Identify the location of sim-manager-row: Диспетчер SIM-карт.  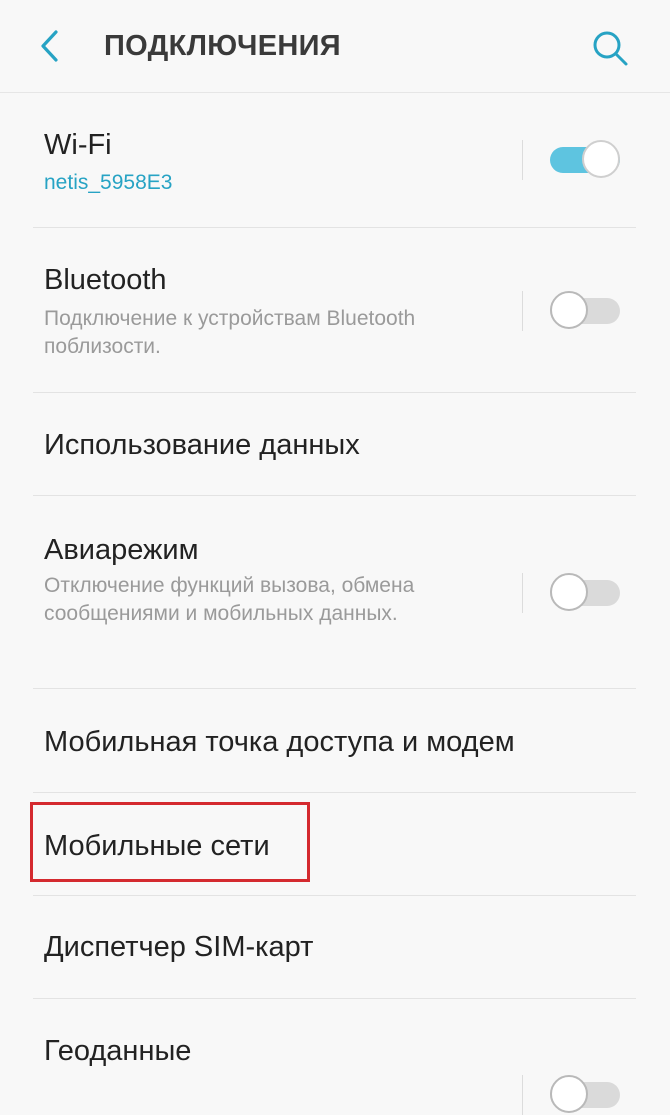
(335, 947).